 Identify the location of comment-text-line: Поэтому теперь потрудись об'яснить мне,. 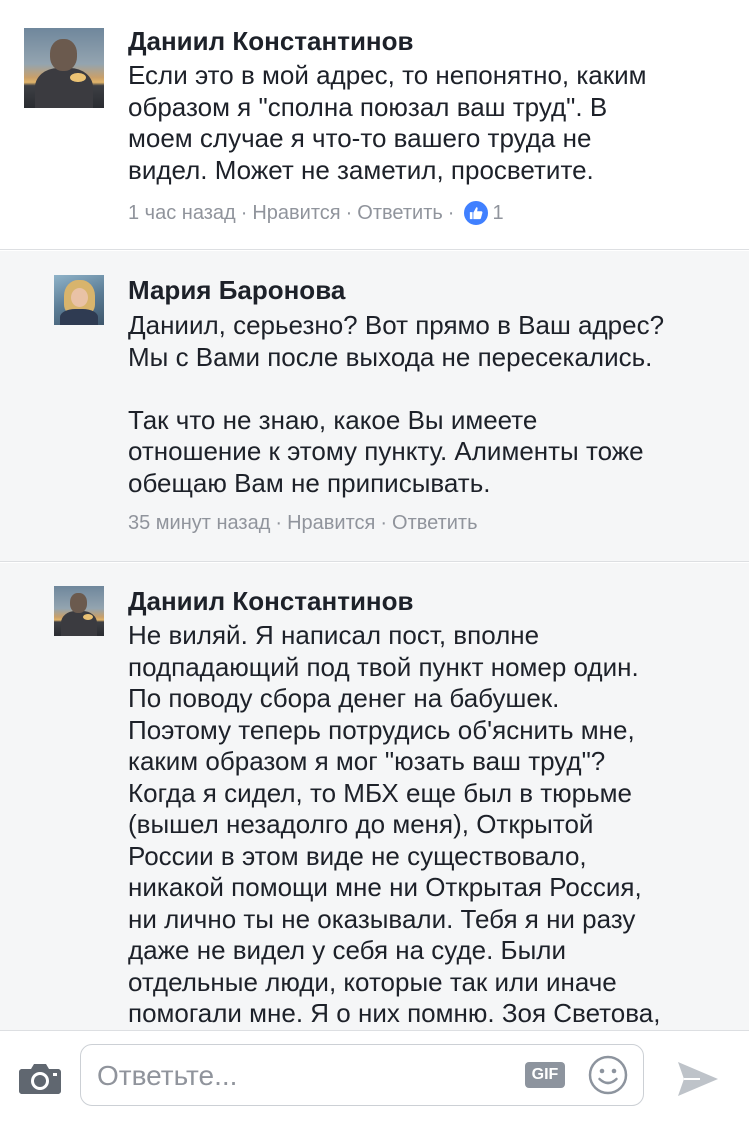
(381, 729).